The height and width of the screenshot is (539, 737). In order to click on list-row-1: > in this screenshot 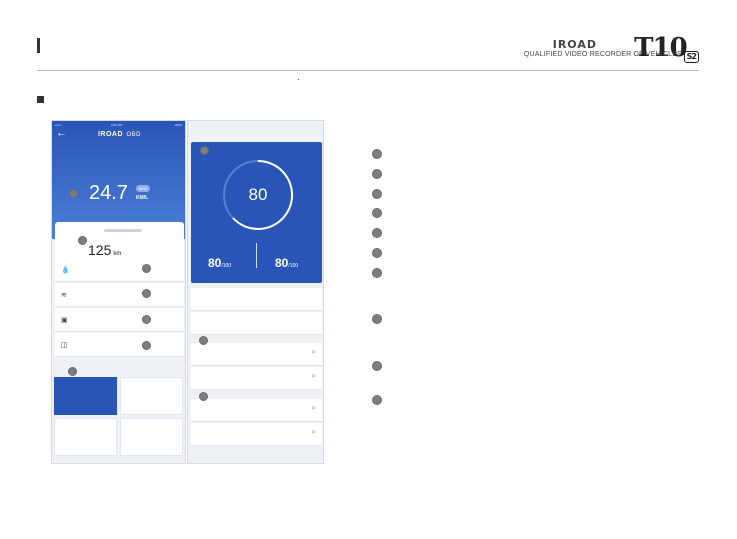, I will do `click(256, 354)`.